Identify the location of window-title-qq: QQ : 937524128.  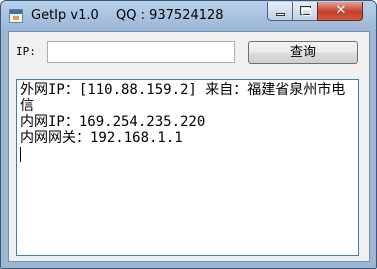
(170, 15).